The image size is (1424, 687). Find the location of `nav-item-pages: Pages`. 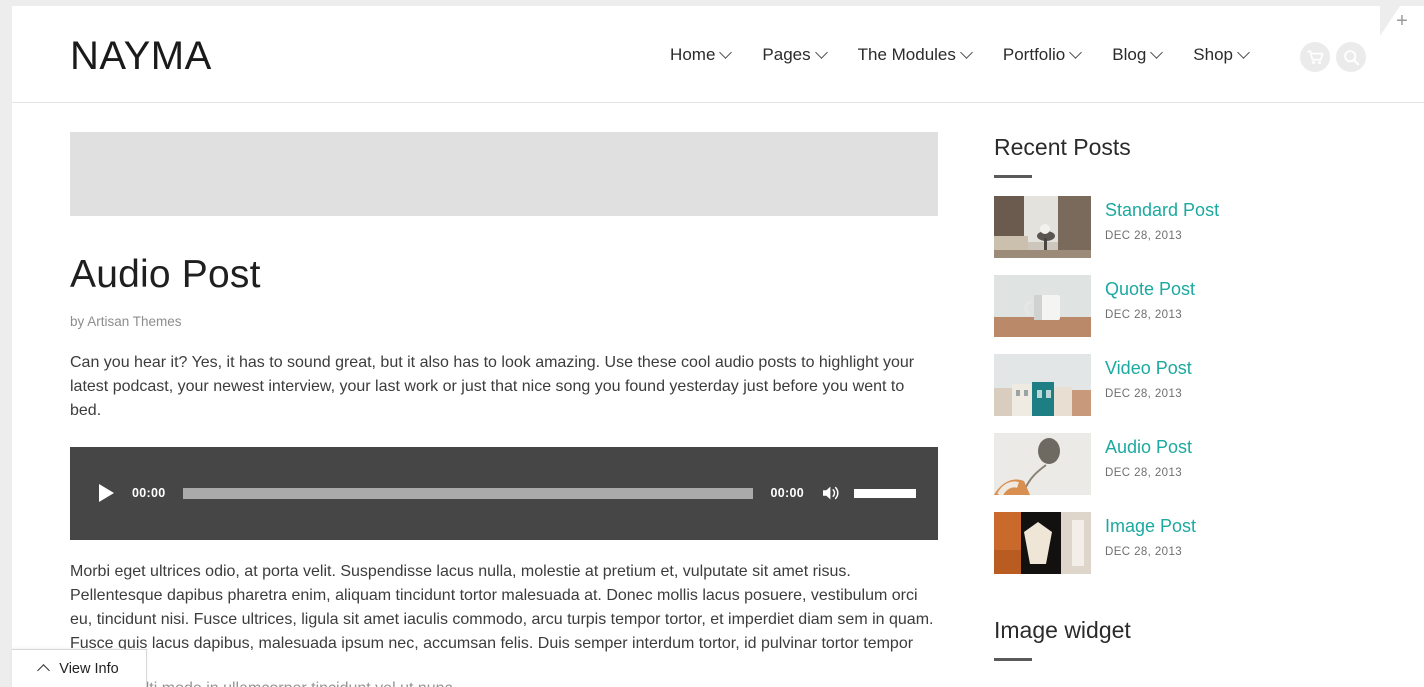

nav-item-pages: Pages is located at coordinates (793, 55).